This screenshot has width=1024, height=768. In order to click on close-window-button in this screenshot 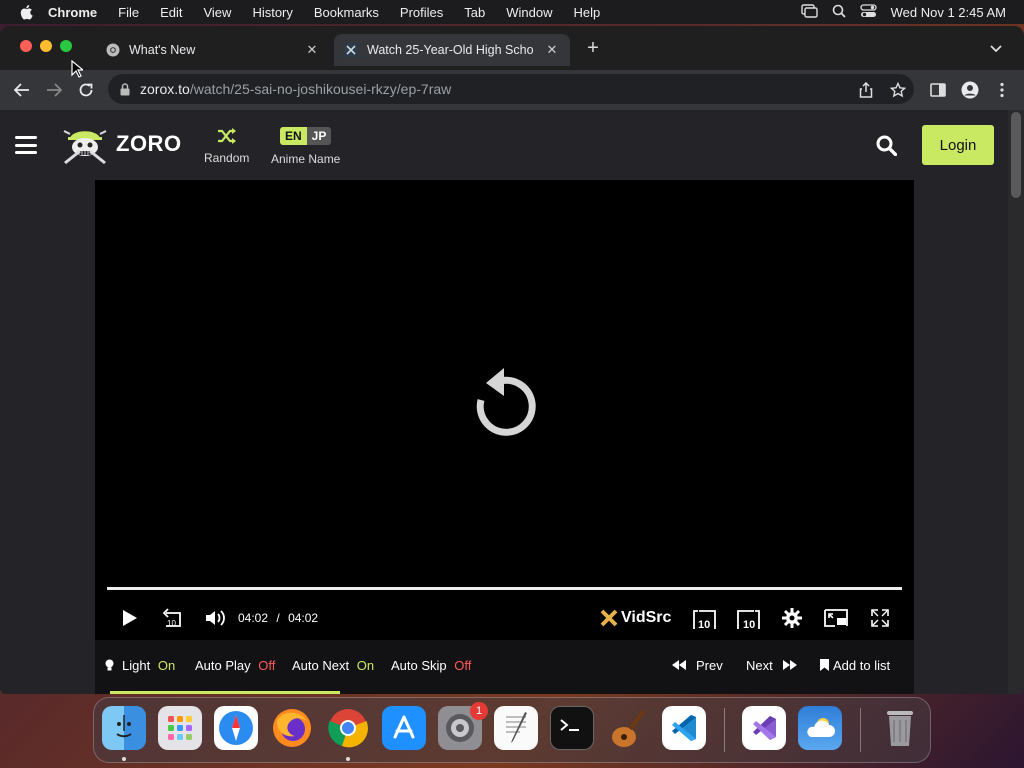, I will do `click(26, 46)`.